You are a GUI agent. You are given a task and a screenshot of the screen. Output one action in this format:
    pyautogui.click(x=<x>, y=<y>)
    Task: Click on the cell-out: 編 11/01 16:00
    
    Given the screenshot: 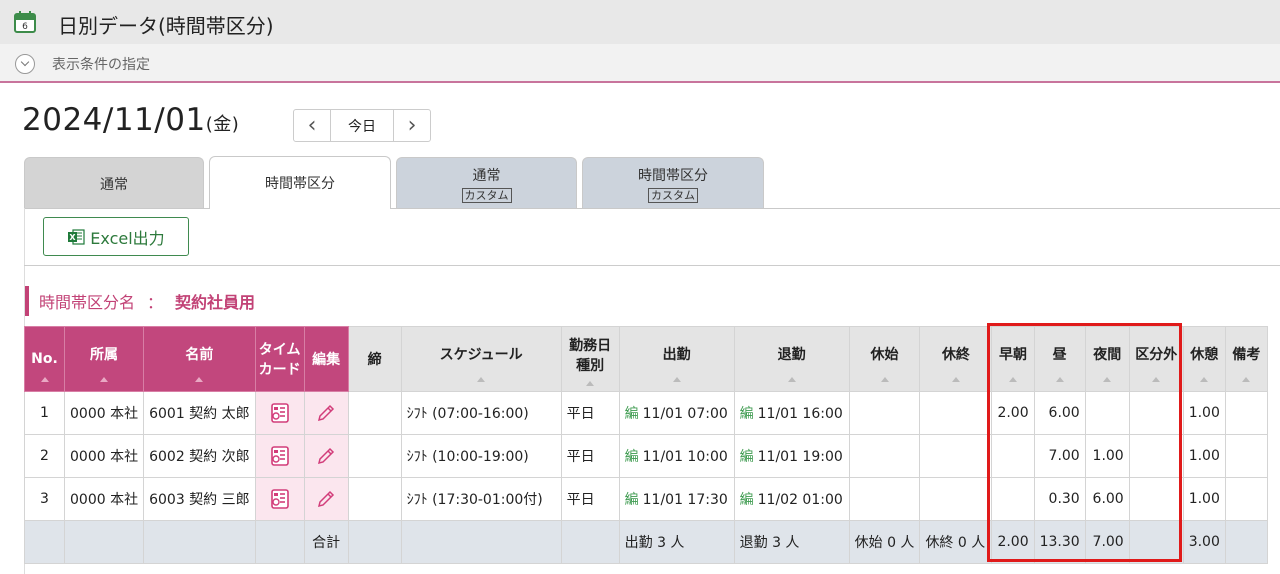 What is the action you would take?
    pyautogui.click(x=791, y=413)
    